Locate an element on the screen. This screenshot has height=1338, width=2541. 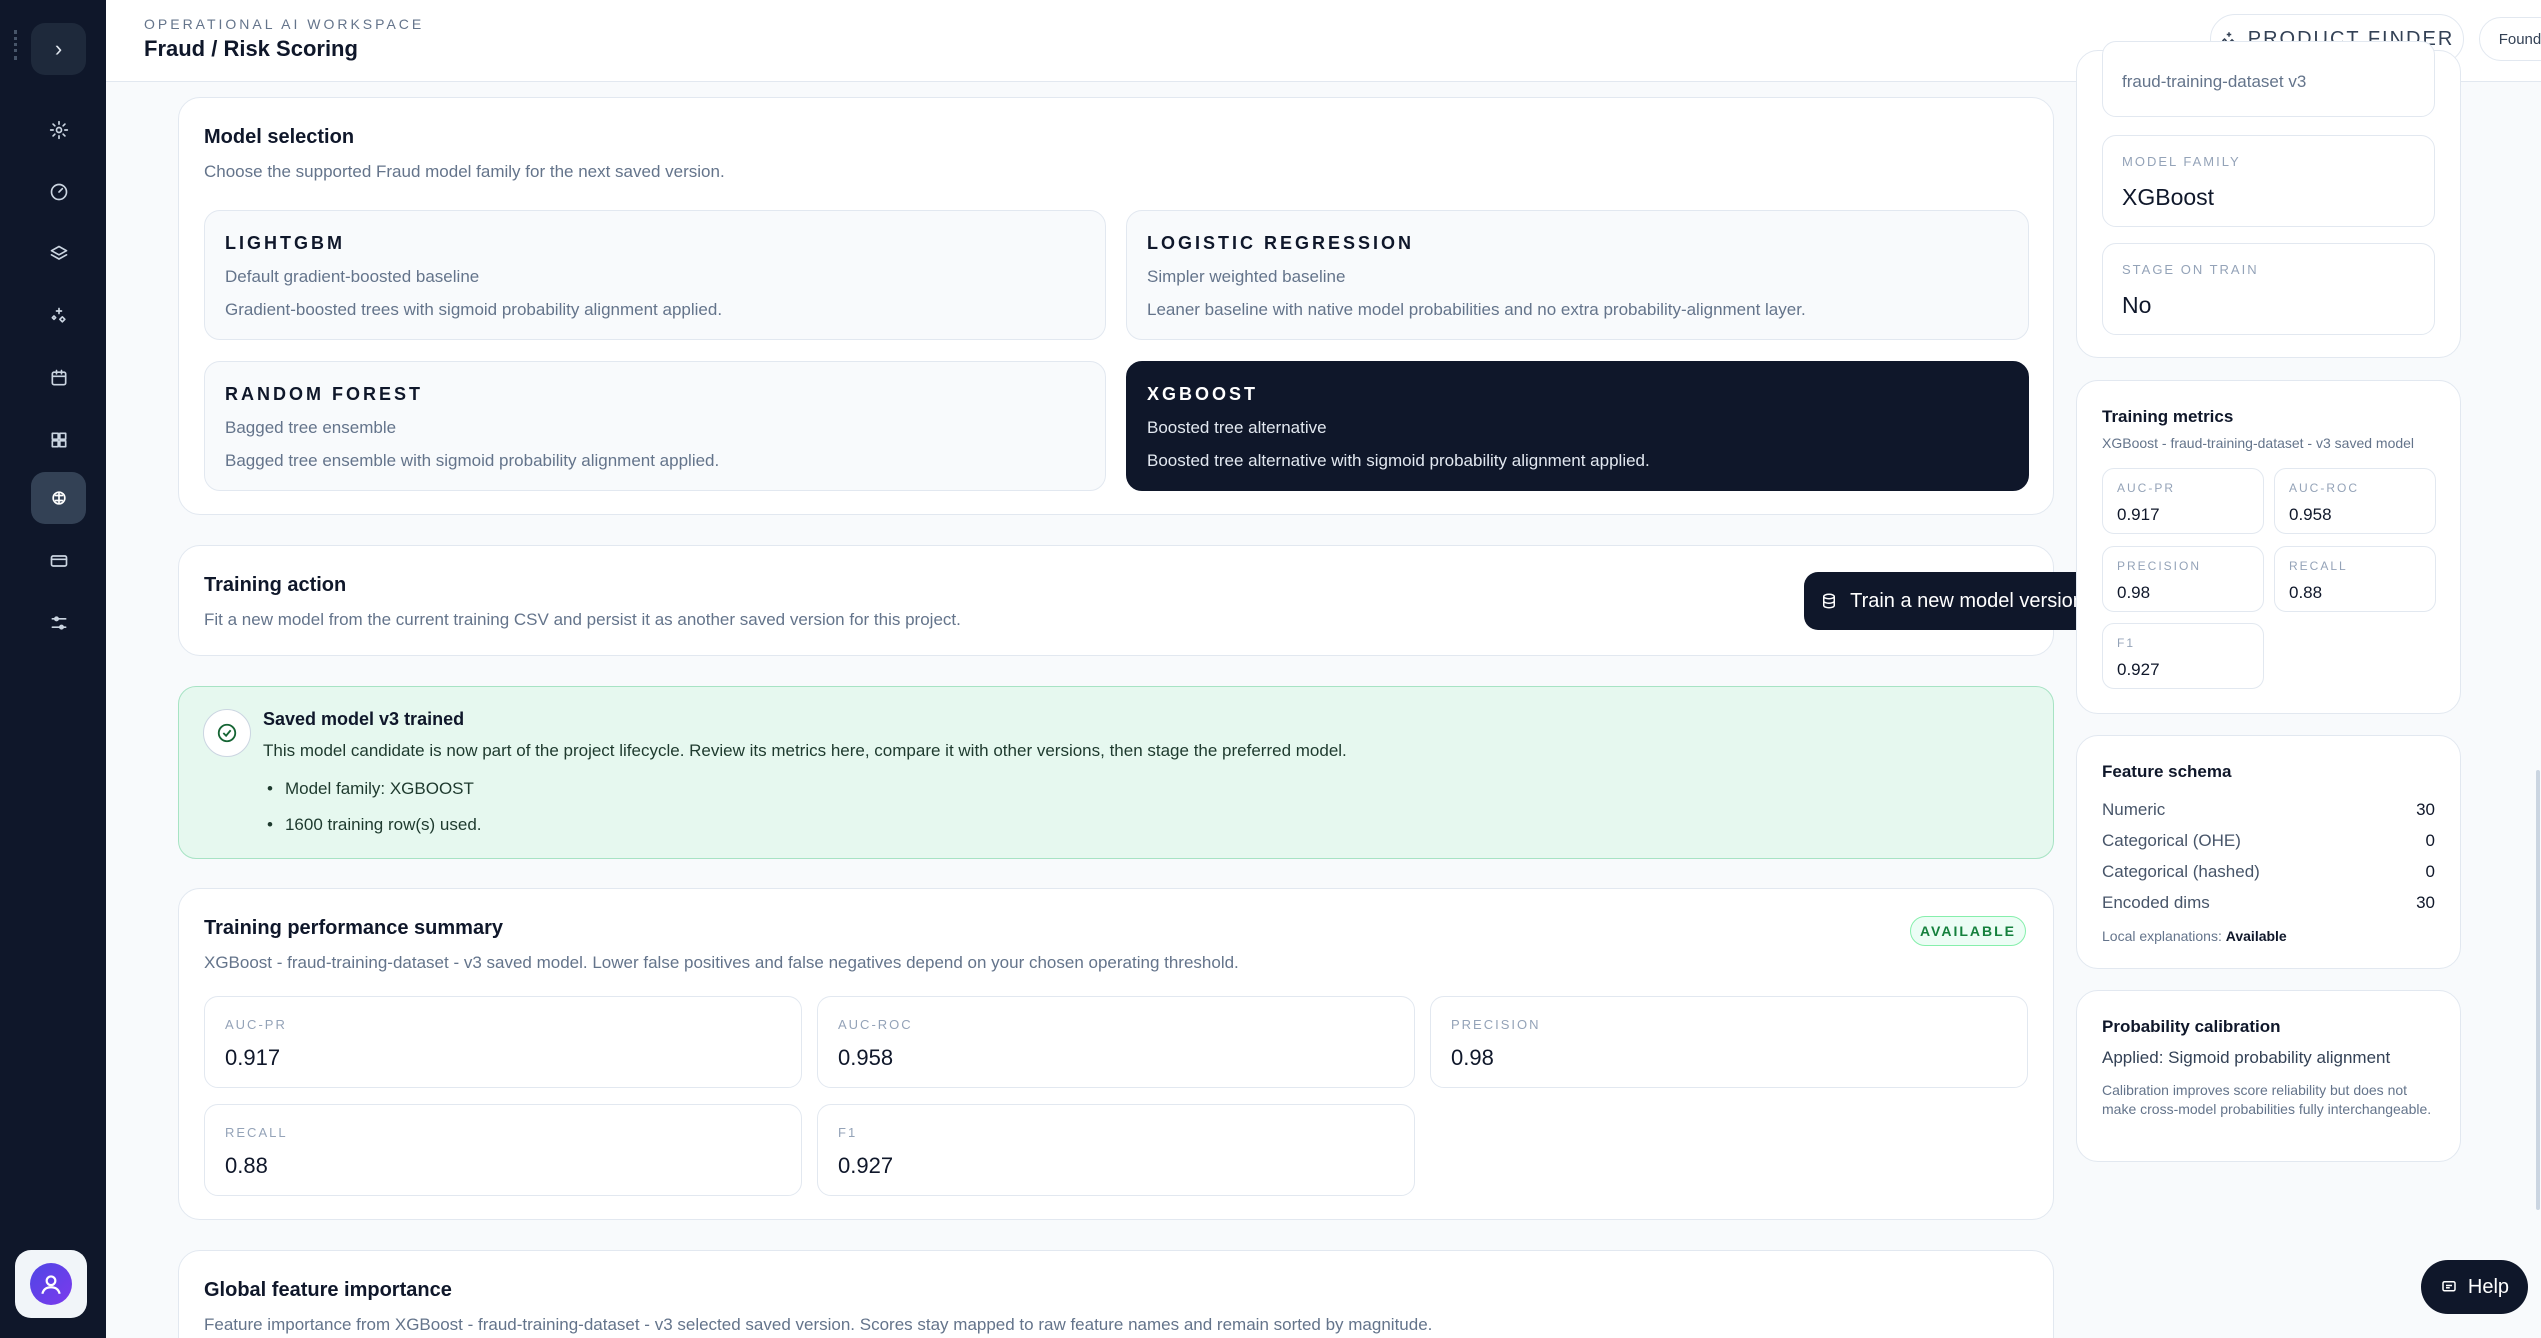
gear-icon is located at coordinates (58, 130).